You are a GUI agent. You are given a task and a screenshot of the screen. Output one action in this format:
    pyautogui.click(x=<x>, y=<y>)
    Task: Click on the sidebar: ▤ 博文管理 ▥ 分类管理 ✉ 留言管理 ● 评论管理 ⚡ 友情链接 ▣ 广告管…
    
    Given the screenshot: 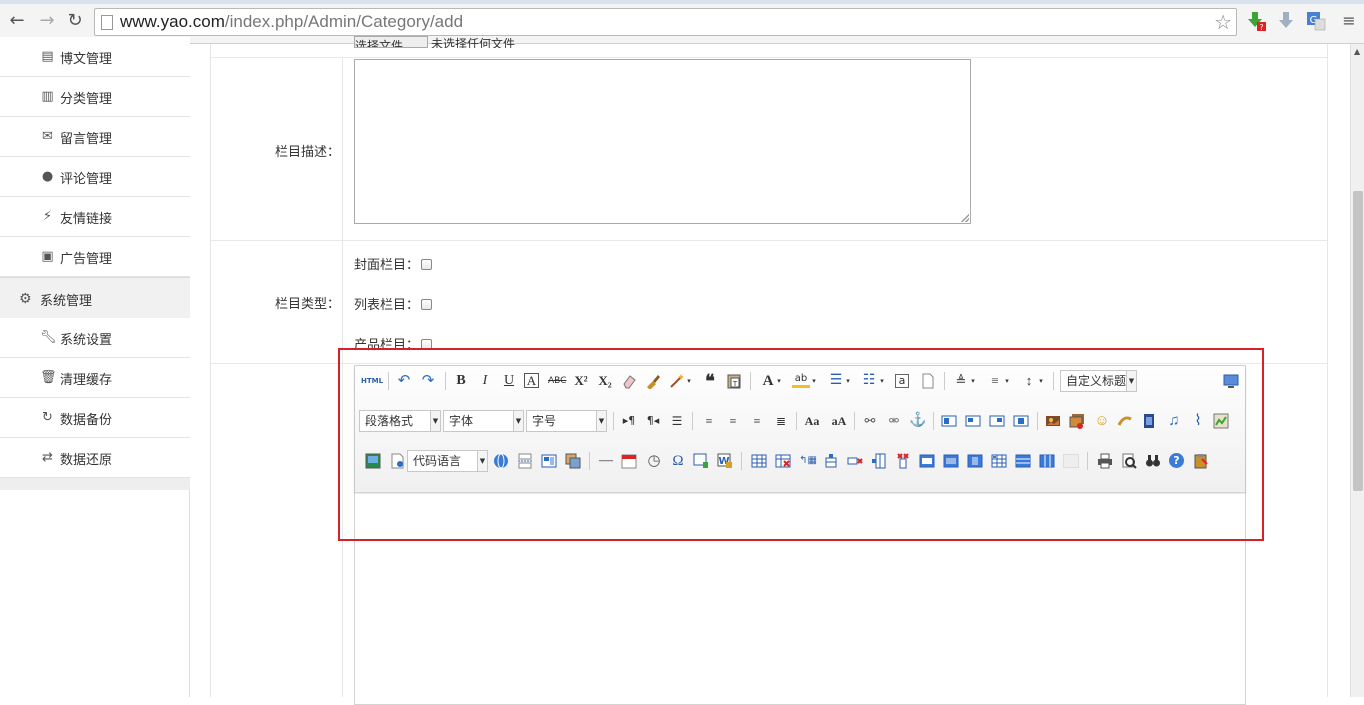 What is the action you would take?
    pyautogui.click(x=95, y=367)
    